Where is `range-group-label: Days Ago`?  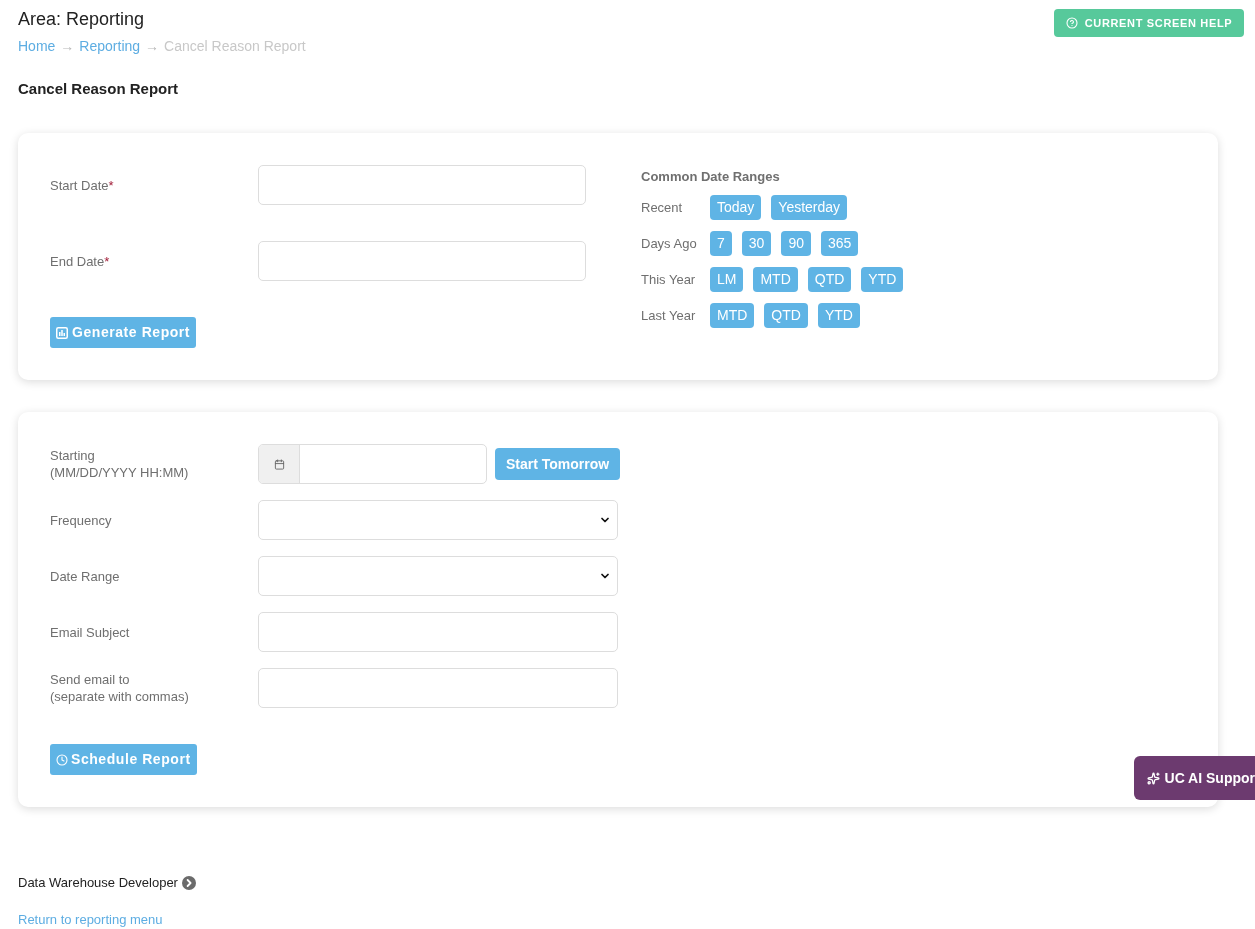 range-group-label: Days Ago is located at coordinates (669, 243).